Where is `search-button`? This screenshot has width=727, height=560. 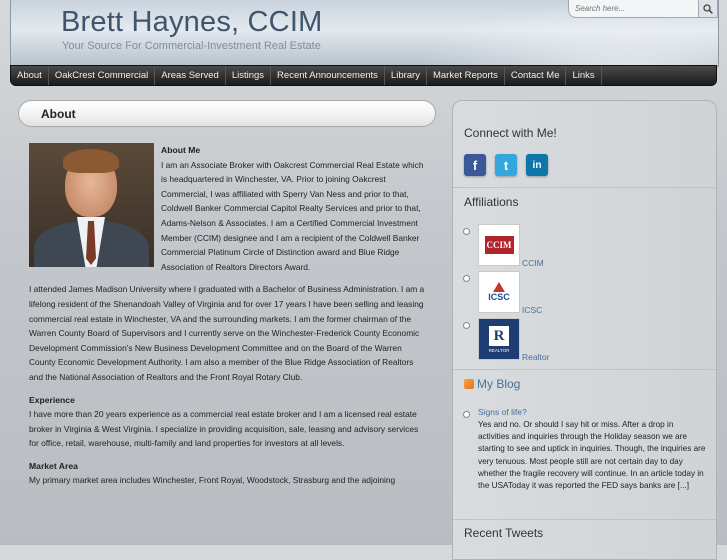 search-button is located at coordinates (707, 8).